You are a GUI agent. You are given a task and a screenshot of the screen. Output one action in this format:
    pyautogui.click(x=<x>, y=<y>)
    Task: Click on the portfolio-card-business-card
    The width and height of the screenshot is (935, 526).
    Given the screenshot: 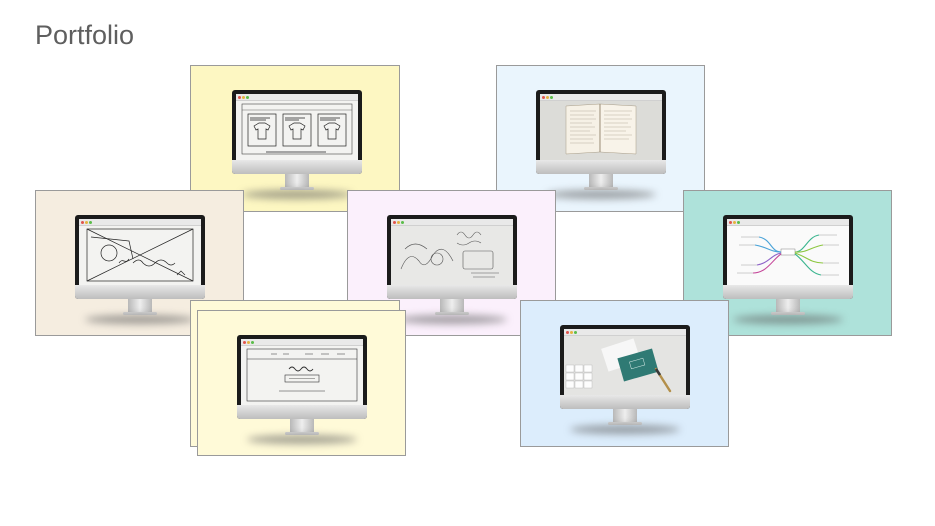 What is the action you would take?
    pyautogui.click(x=624, y=373)
    